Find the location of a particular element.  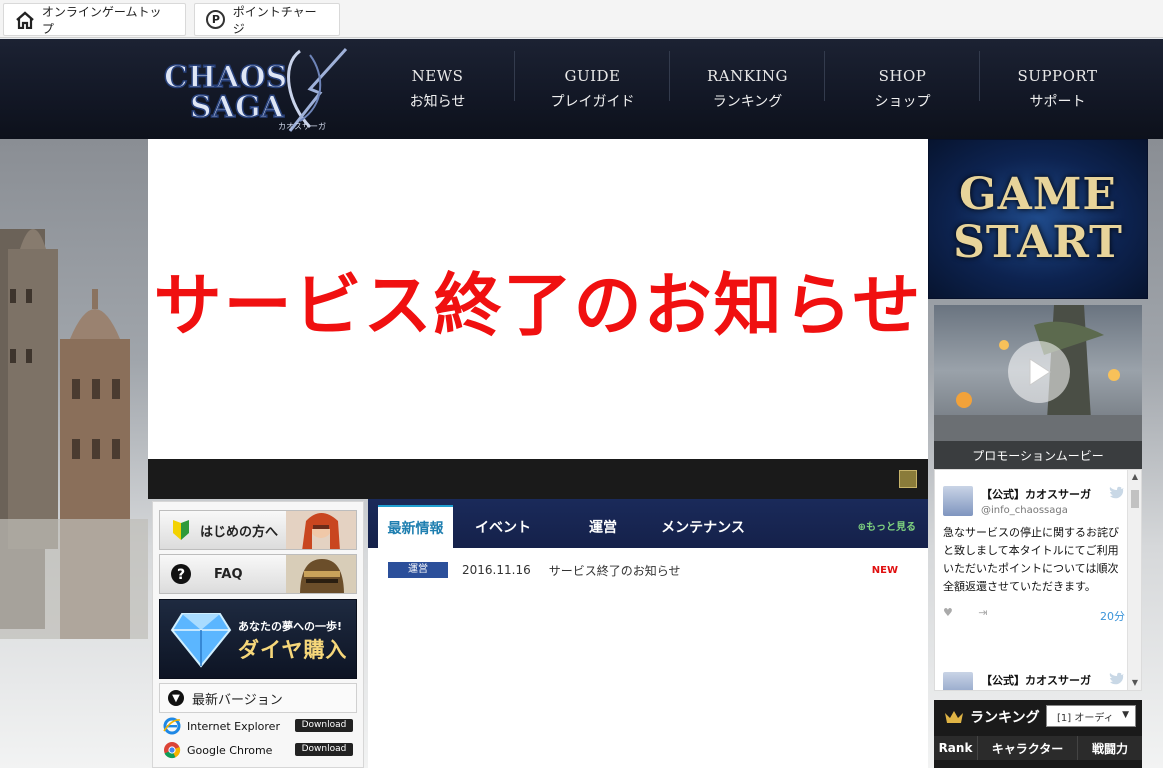

category-badge: 運営 is located at coordinates (418, 570).